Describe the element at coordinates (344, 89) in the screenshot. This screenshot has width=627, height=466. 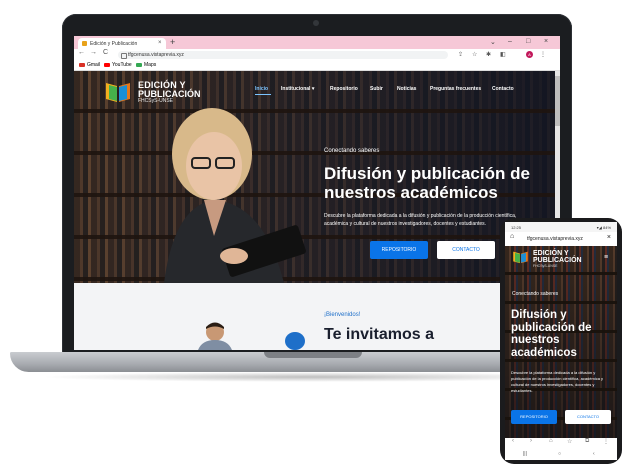
I see `nav-repositorio: Repositorio` at that location.